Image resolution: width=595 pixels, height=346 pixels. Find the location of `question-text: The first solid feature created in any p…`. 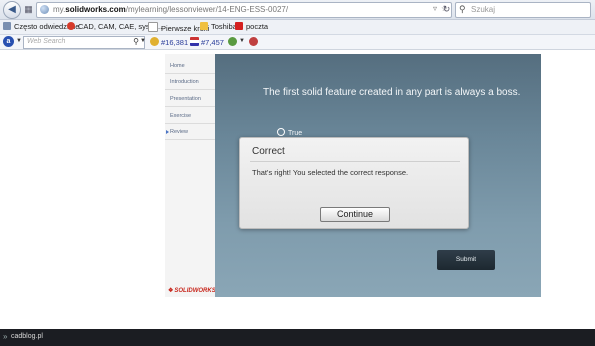

question-text: The first solid feature created in any p… is located at coordinates (392, 92).